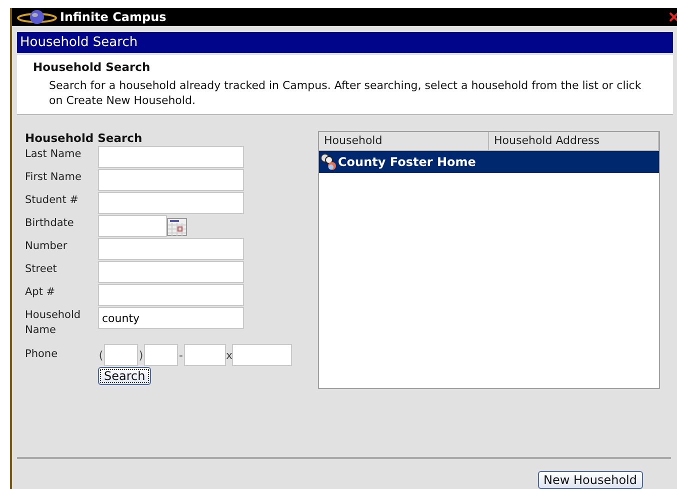  I want to click on form-title: Household Search, so click(84, 138).